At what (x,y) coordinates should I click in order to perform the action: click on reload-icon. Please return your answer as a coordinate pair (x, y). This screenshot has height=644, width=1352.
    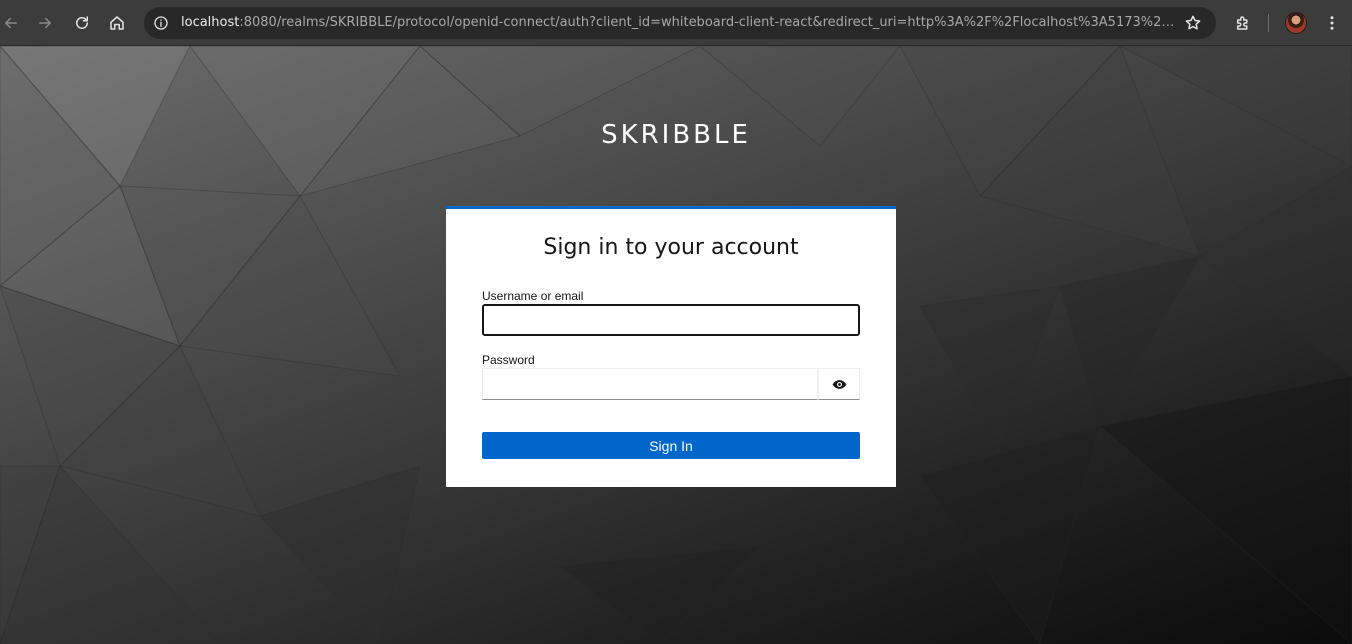
    Looking at the image, I should click on (82, 22).